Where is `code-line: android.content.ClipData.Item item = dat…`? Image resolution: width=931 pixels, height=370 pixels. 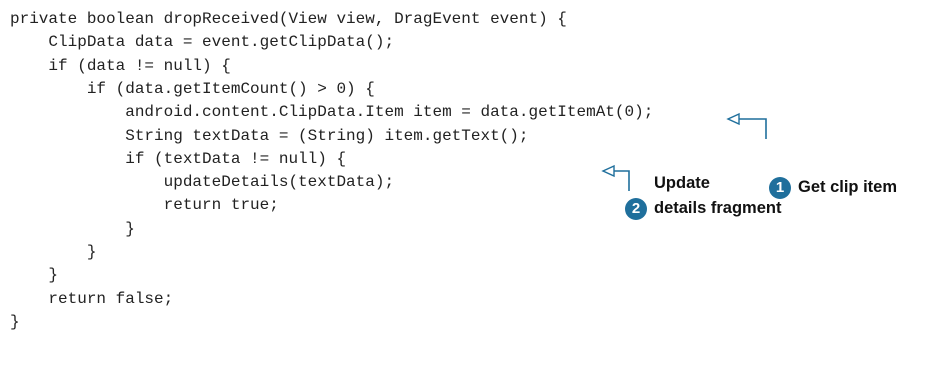 code-line: android.content.ClipData.Item item = dat… is located at coordinates (332, 112).